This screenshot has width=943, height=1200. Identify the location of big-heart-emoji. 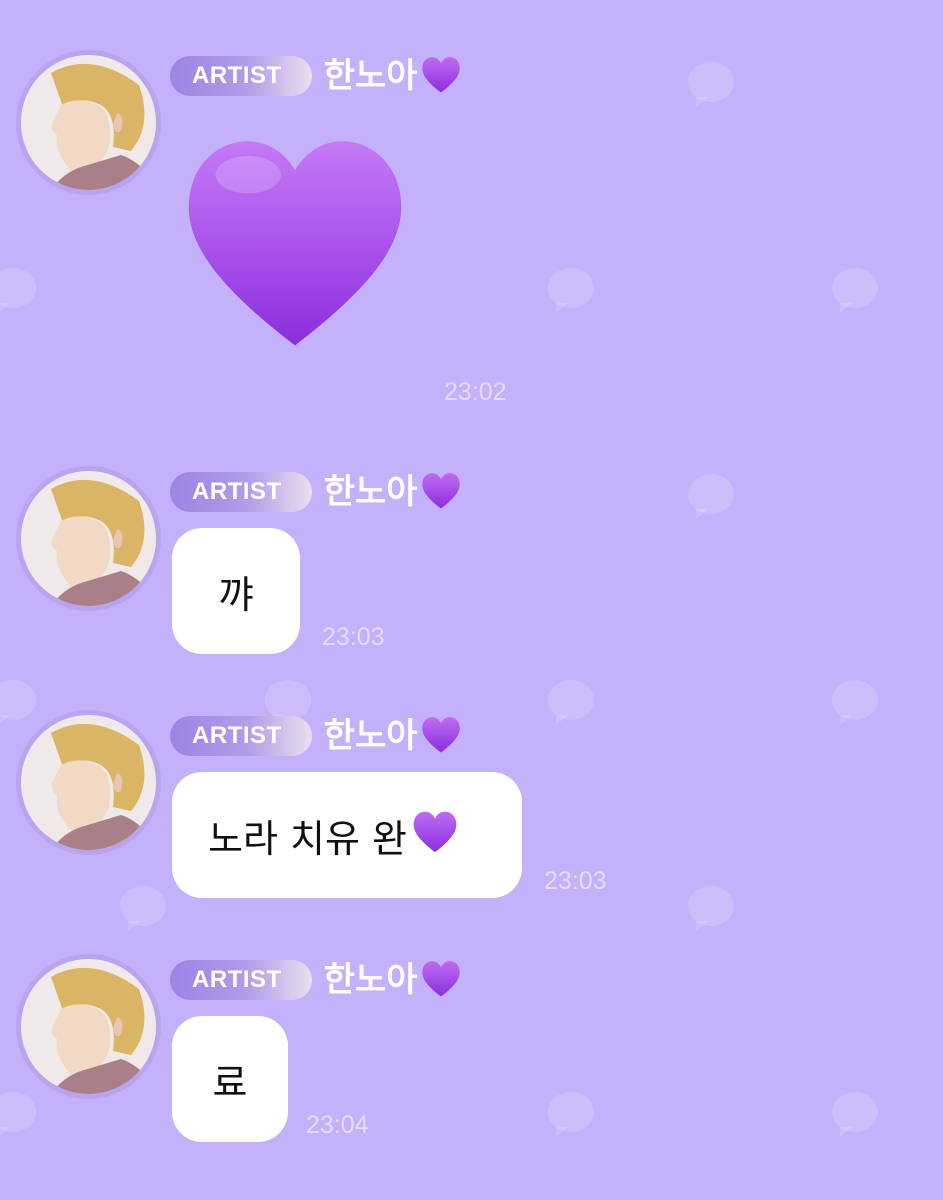
(295, 241).